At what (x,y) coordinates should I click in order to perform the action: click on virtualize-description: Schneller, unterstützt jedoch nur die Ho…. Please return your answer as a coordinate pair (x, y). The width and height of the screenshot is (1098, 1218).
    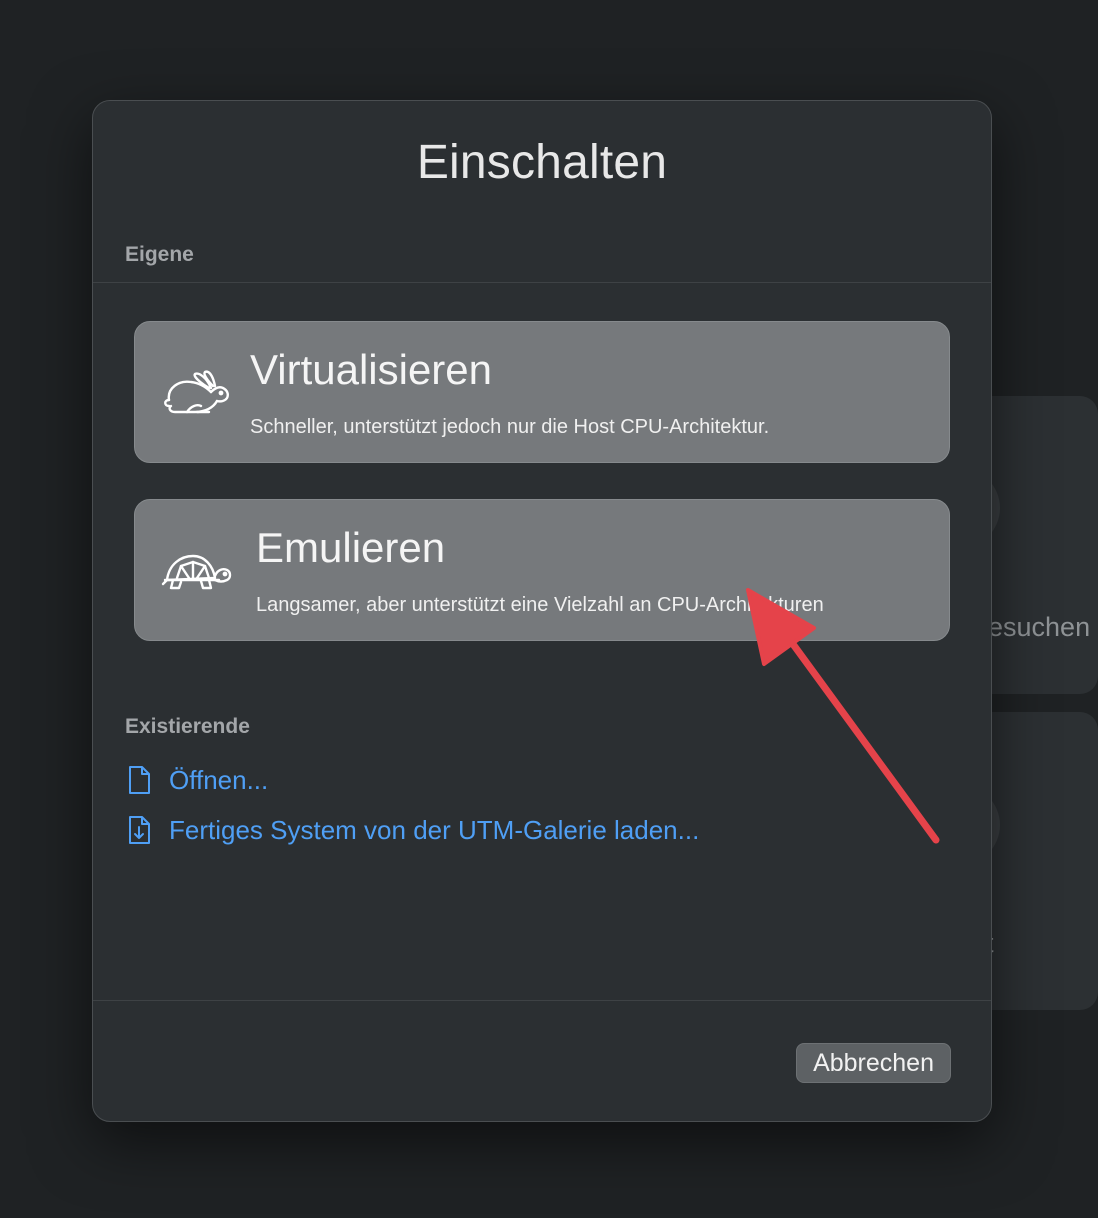
    Looking at the image, I should click on (510, 427).